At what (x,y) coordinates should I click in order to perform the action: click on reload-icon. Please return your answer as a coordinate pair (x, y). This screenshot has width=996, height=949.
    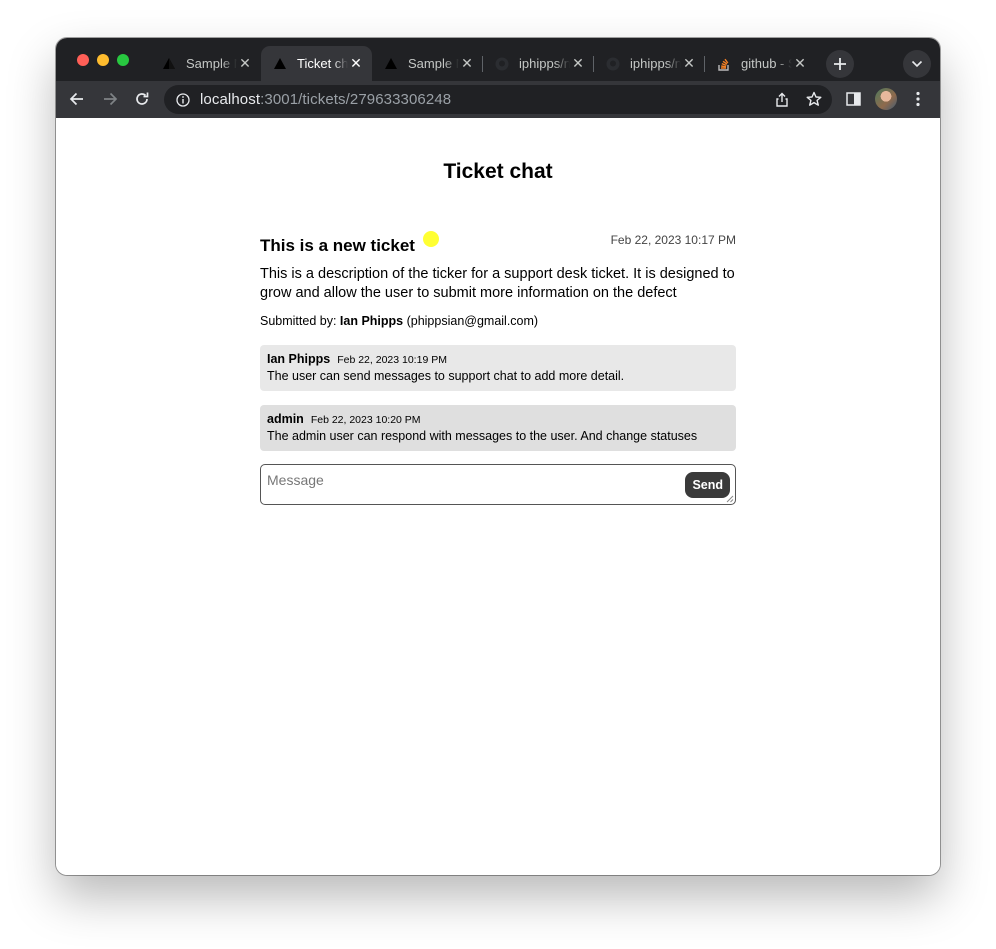
    Looking at the image, I should click on (142, 98).